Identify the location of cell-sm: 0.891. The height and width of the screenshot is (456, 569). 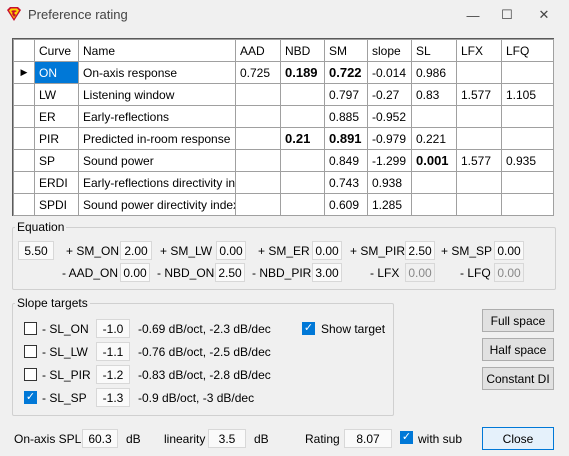
(346, 138).